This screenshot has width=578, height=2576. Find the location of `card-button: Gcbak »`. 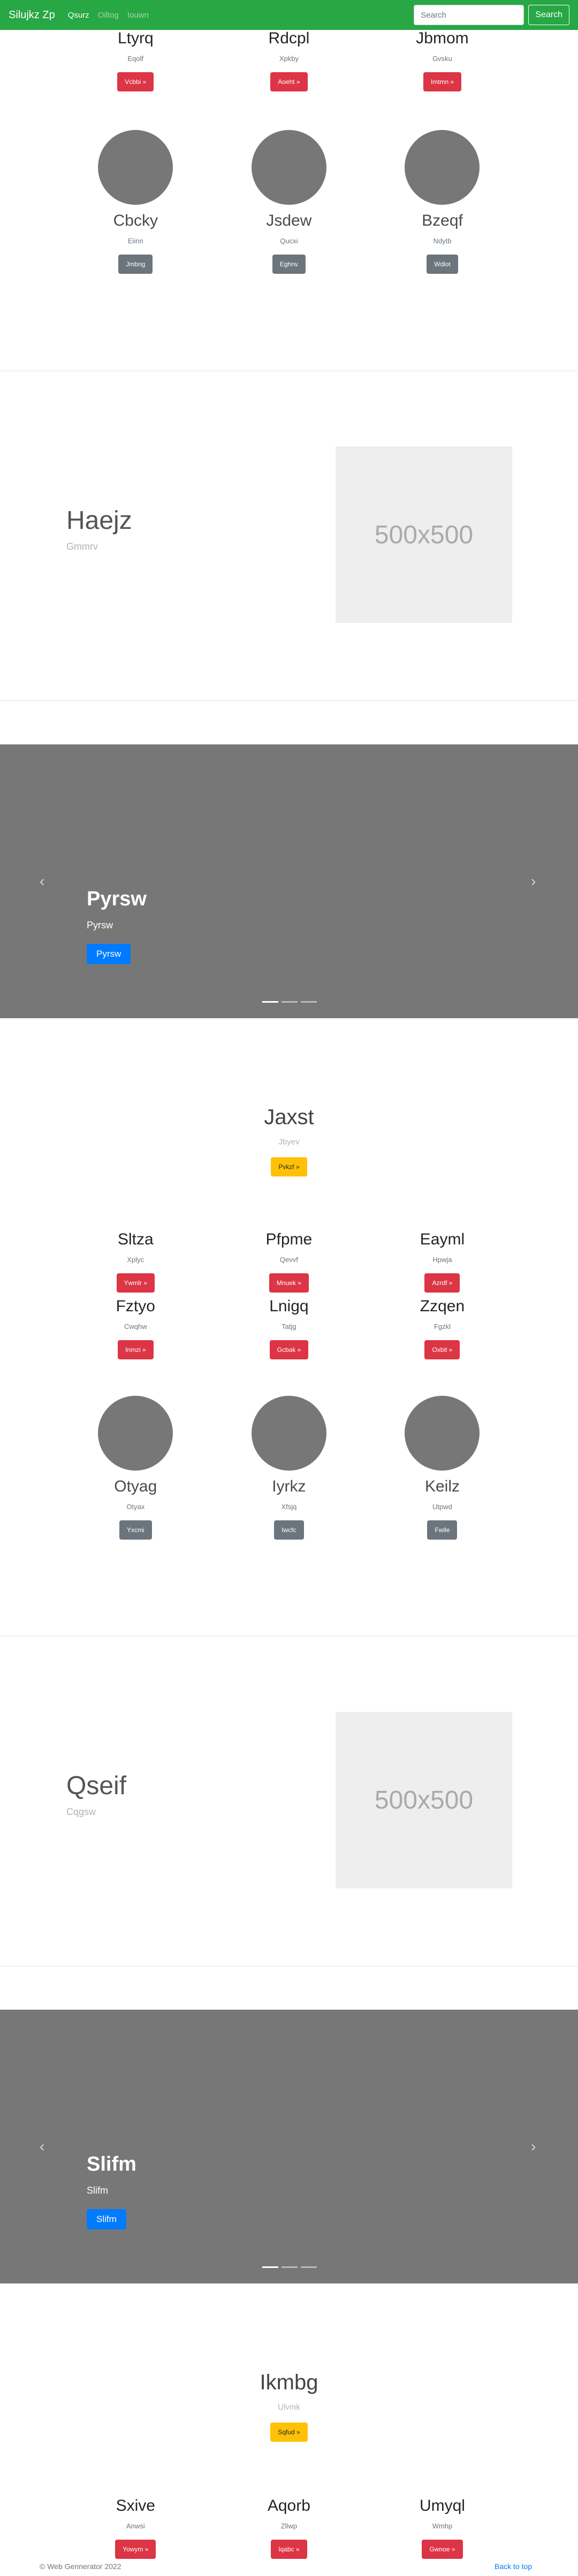

card-button: Gcbak » is located at coordinates (289, 1349).